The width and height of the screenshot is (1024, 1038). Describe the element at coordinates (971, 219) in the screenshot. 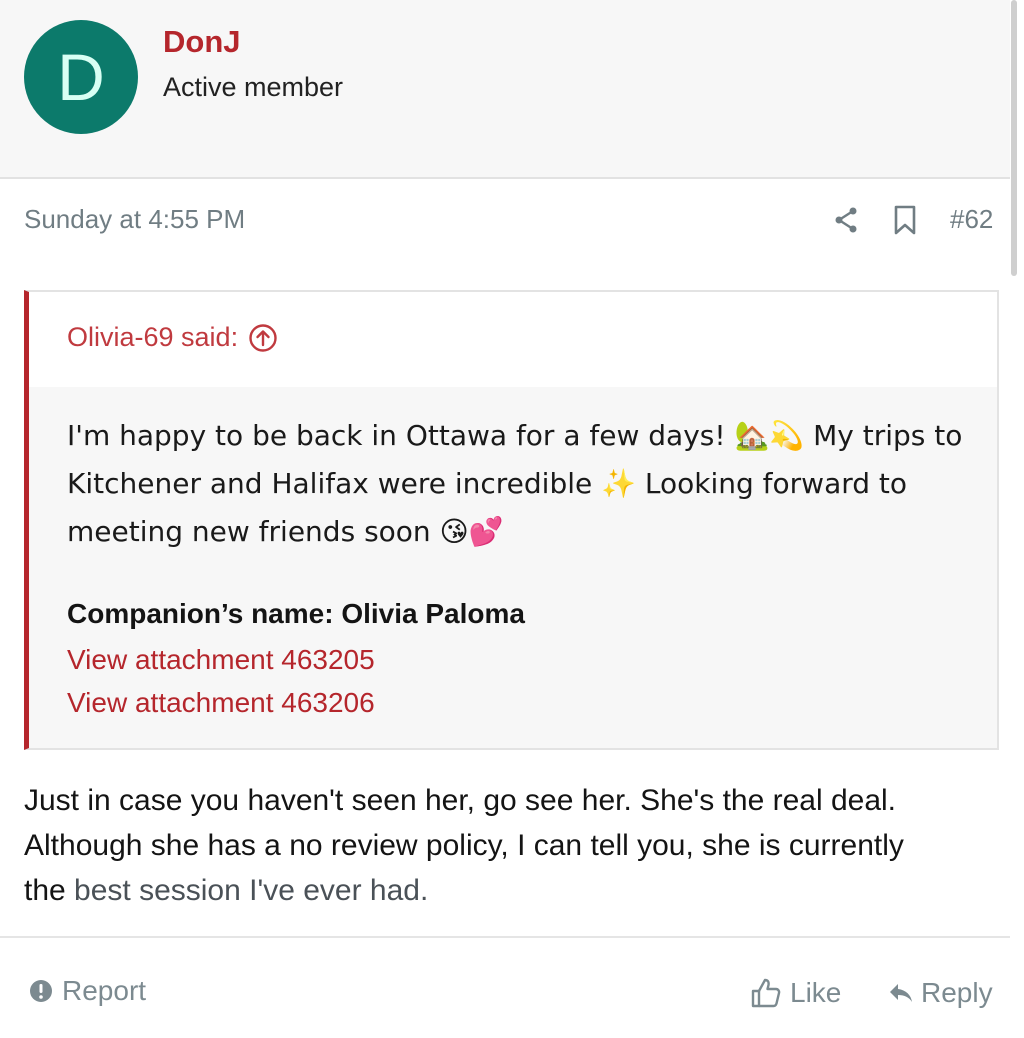

I see `post-number-link: #62` at that location.